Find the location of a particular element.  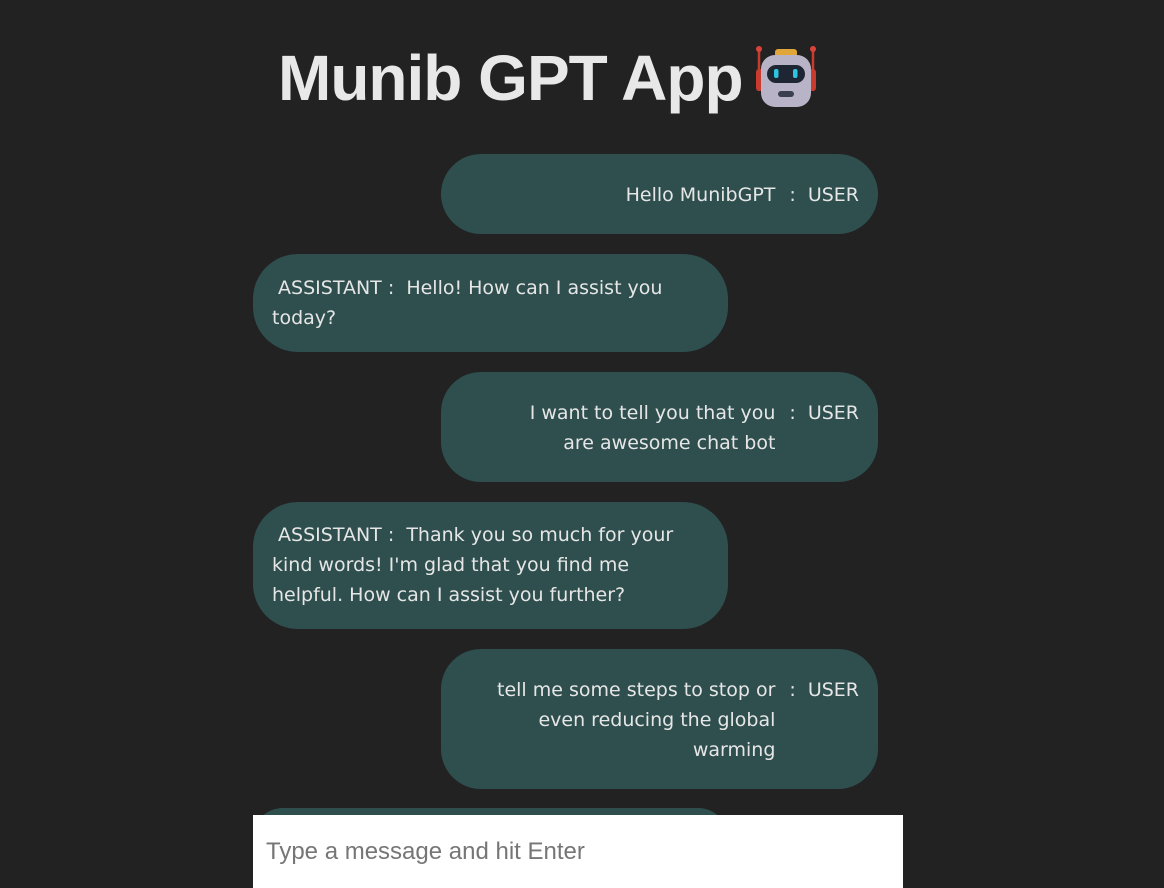

chat-message-user: Hello MunibGPT : USER is located at coordinates (659, 194).